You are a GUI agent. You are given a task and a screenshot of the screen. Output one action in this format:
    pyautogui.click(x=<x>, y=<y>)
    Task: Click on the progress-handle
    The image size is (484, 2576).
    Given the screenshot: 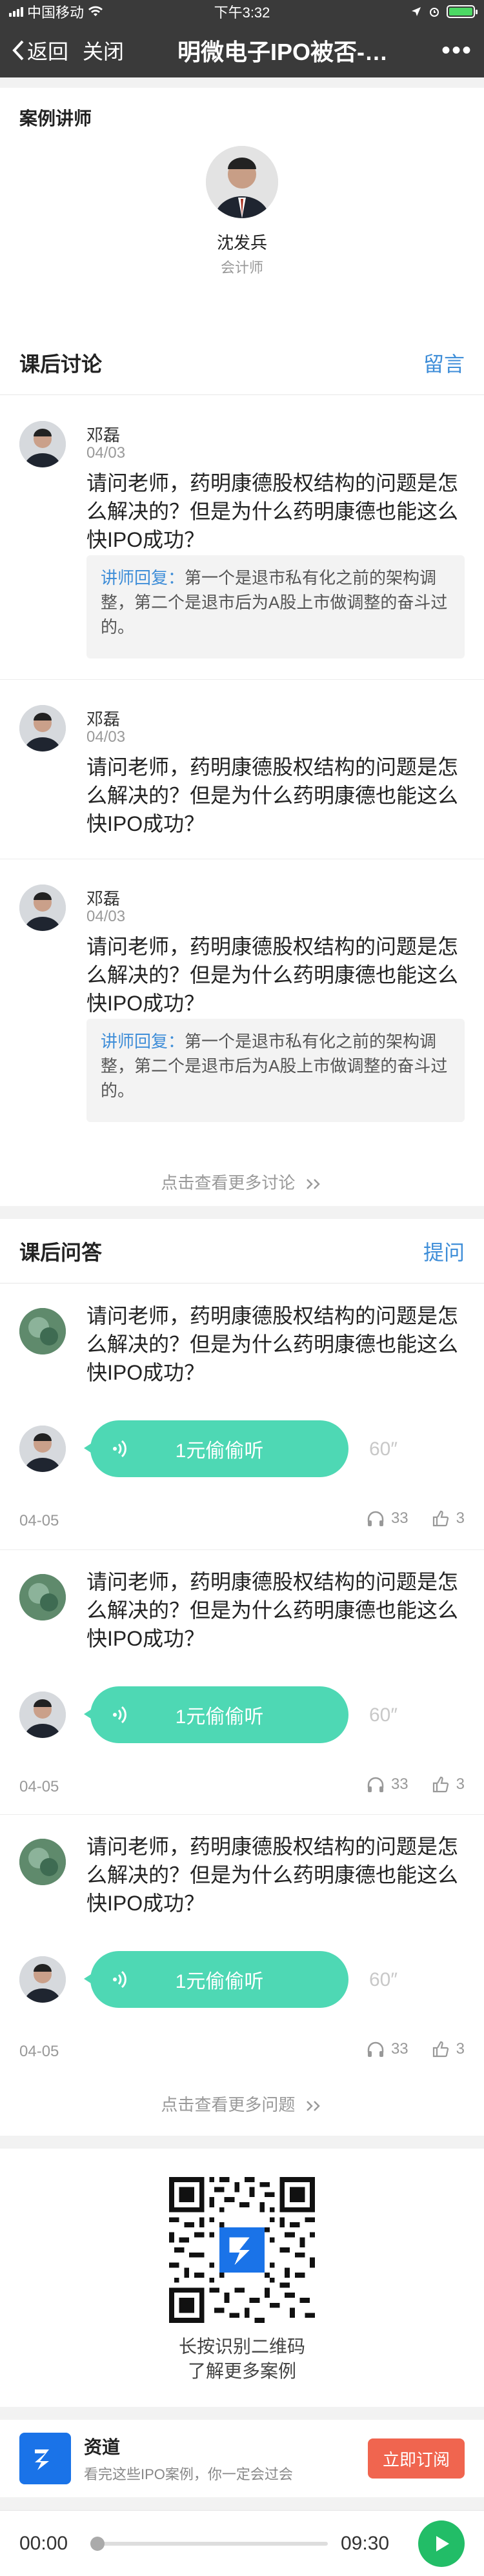 What is the action you would take?
    pyautogui.click(x=97, y=2544)
    